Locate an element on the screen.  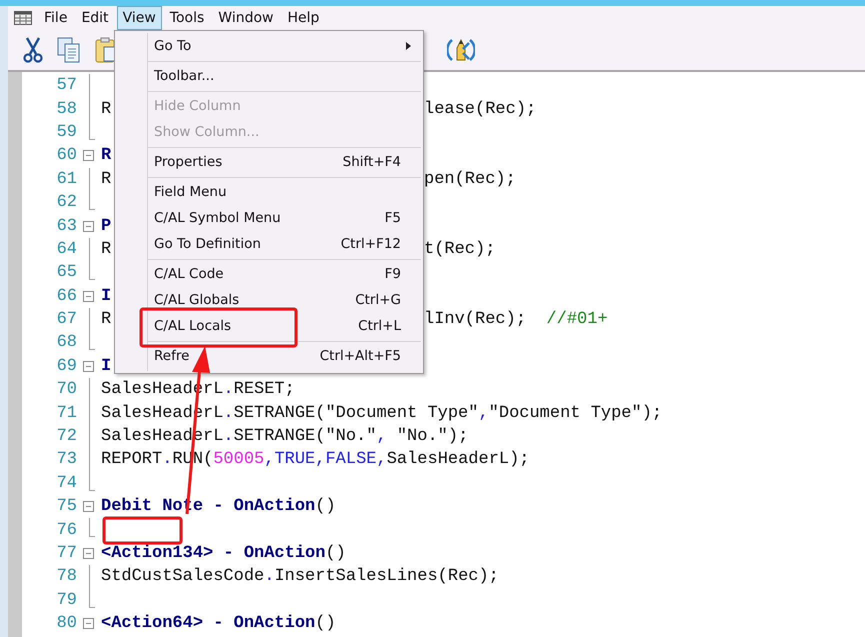
menu-item: C/AL Code F9 is located at coordinates (269, 274).